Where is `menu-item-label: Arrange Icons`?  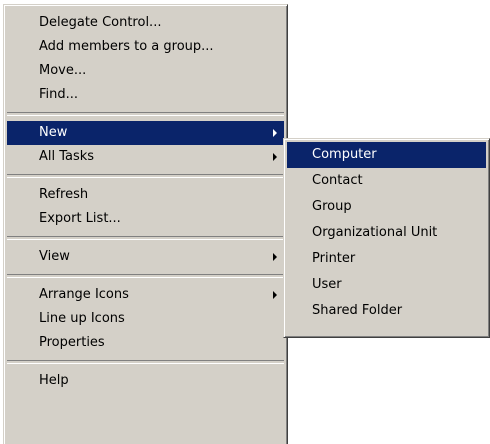 menu-item-label: Arrange Icons is located at coordinates (84, 294).